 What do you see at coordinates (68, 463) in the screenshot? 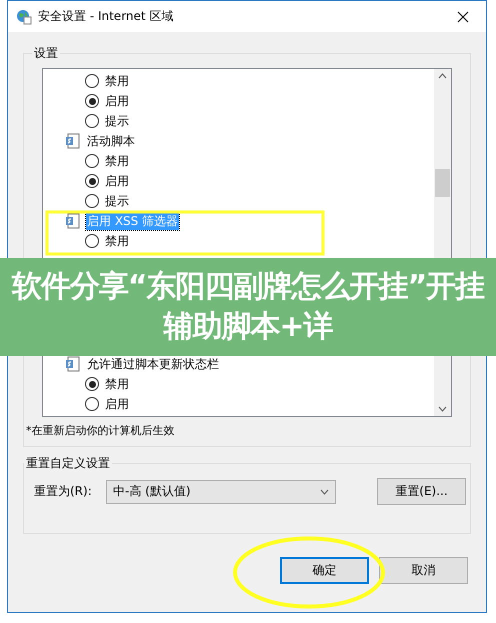
I see `group-label: 重置自定义设置` at bounding box center [68, 463].